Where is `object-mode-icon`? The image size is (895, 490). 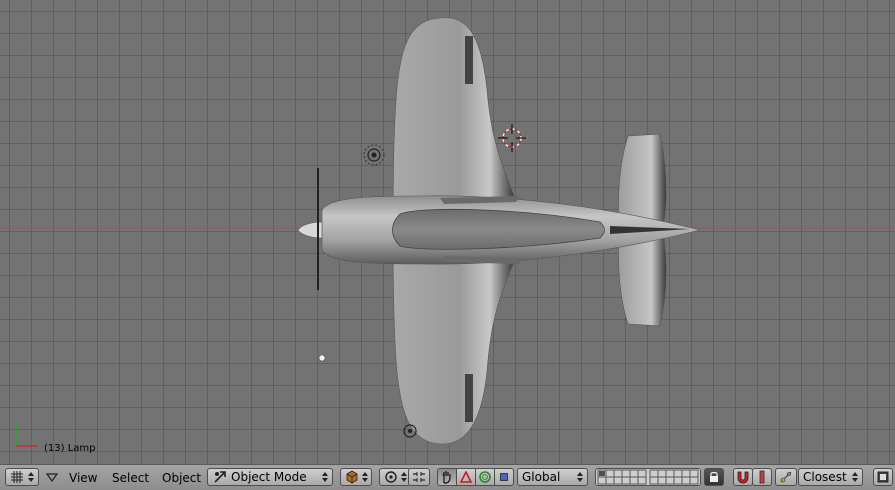 object-mode-icon is located at coordinates (220, 477).